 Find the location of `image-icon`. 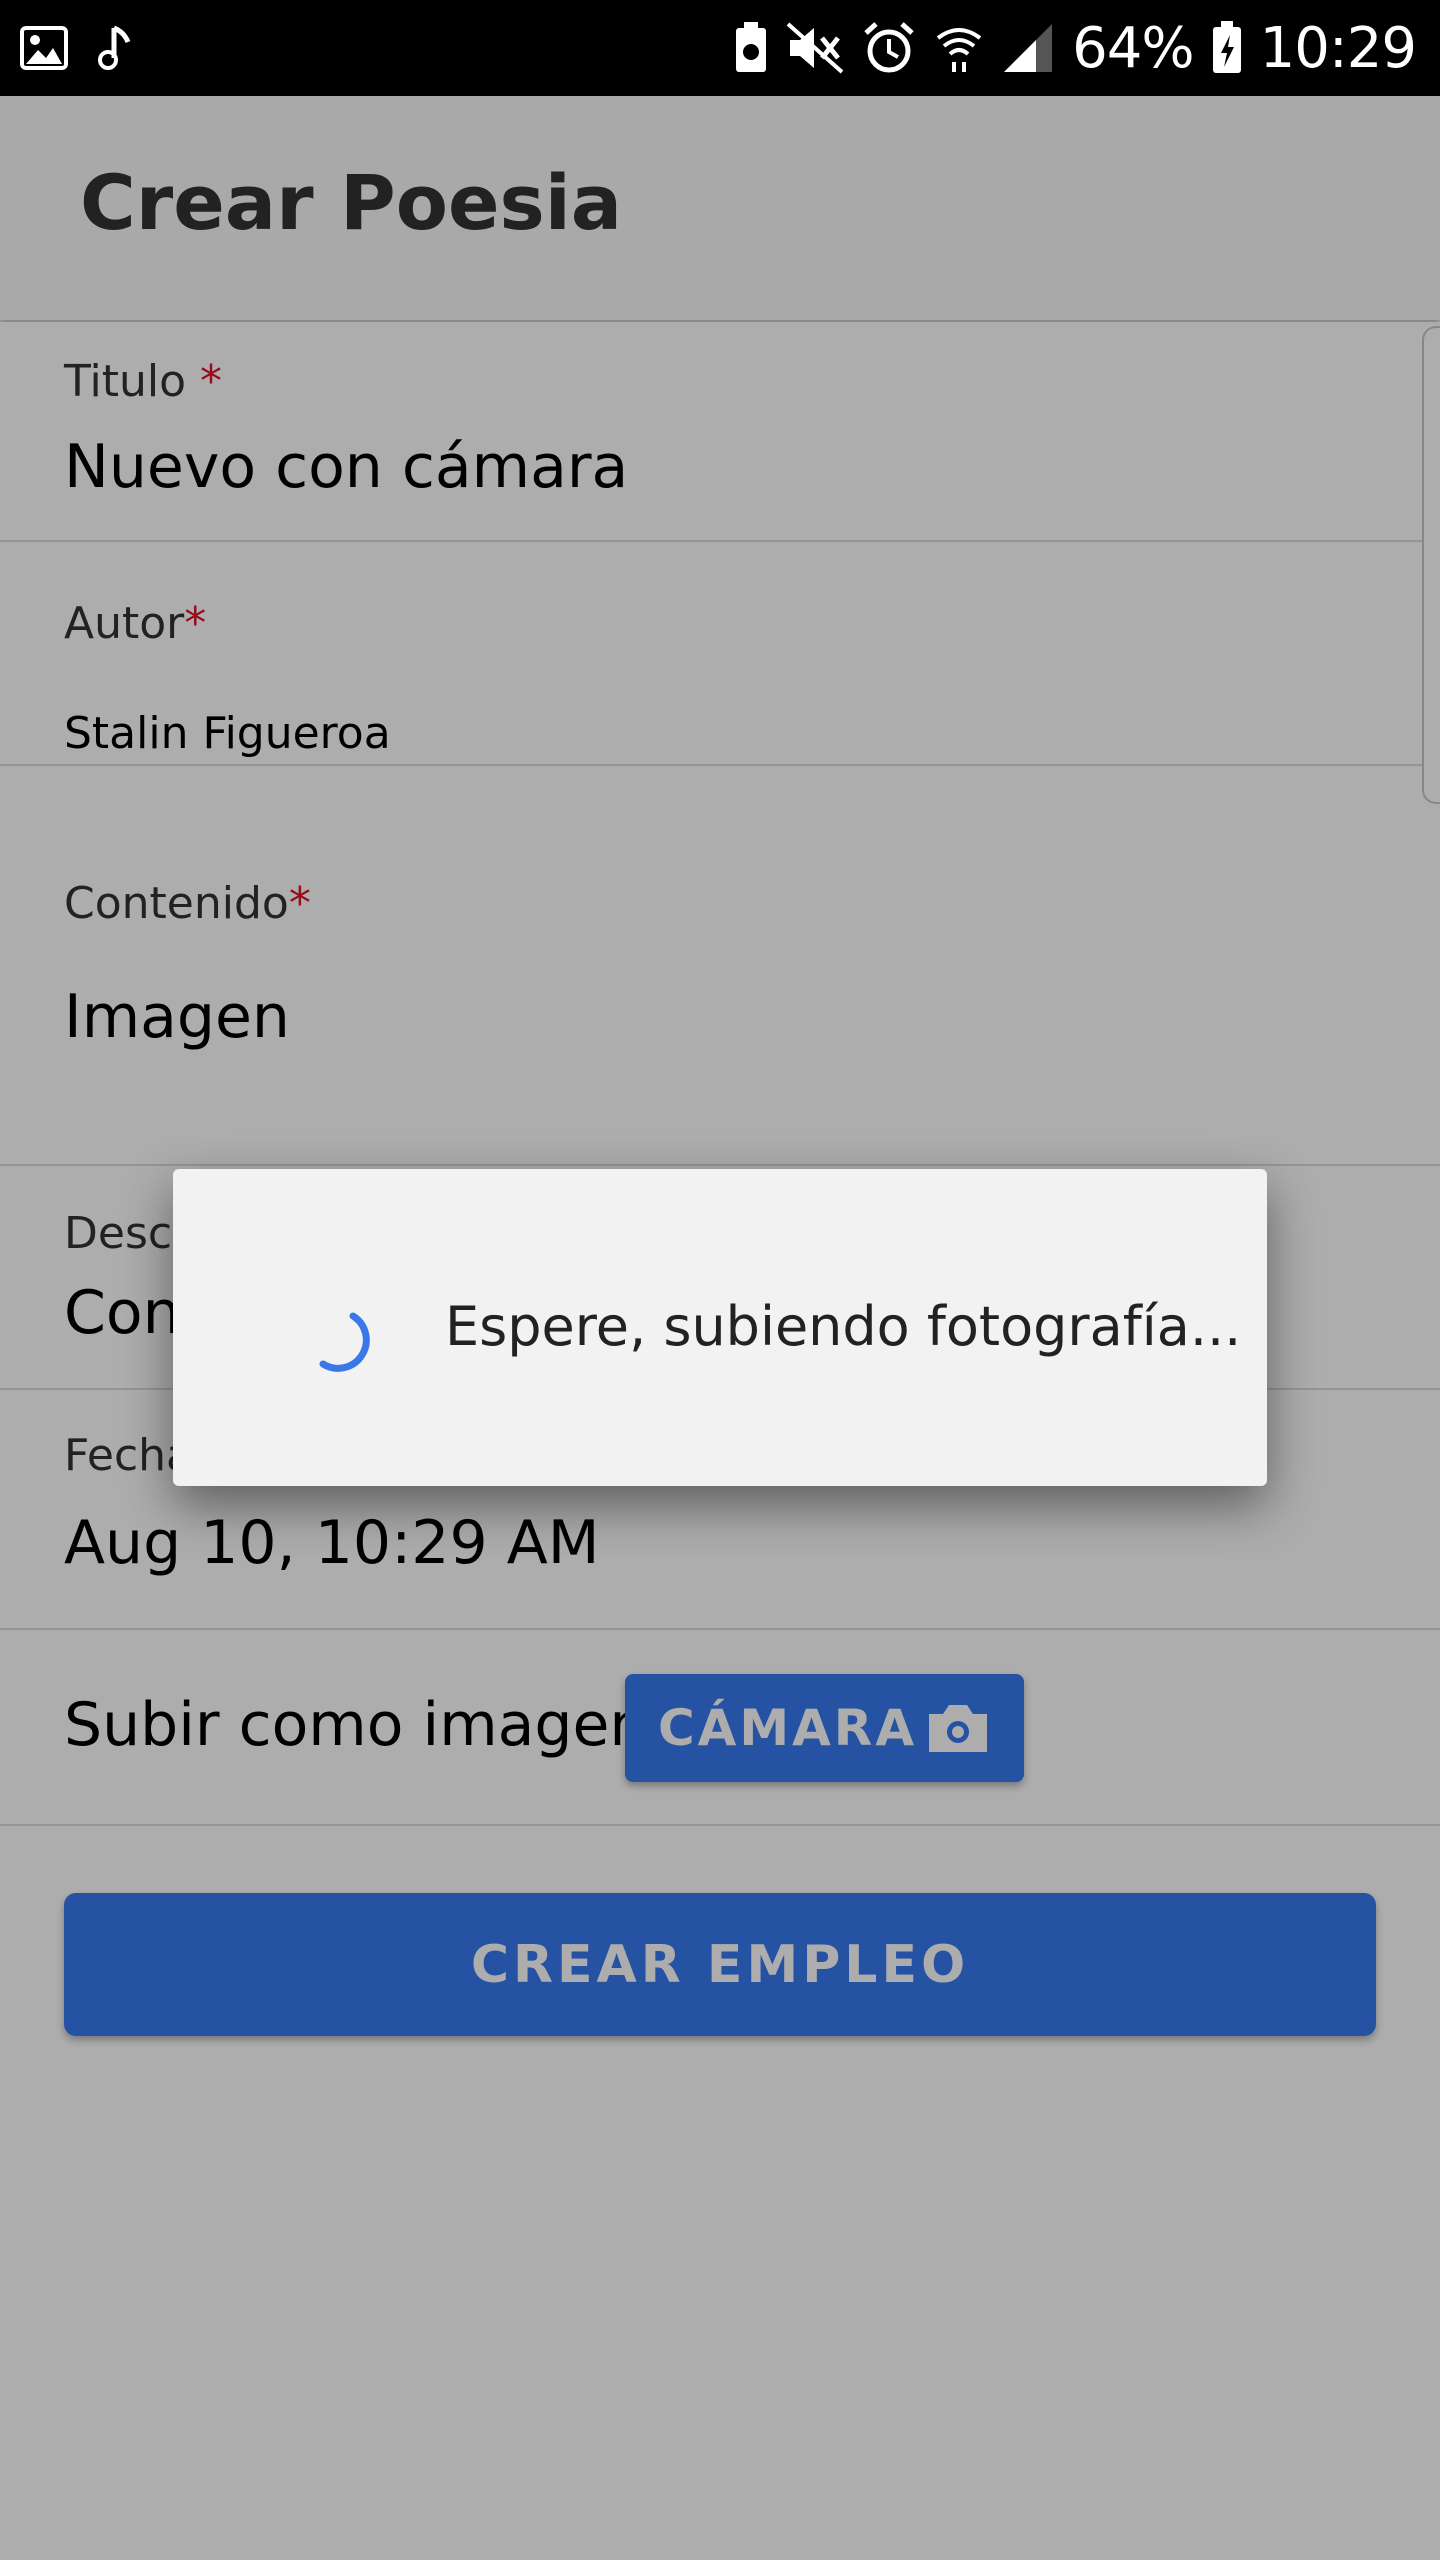

image-icon is located at coordinates (44, 48).